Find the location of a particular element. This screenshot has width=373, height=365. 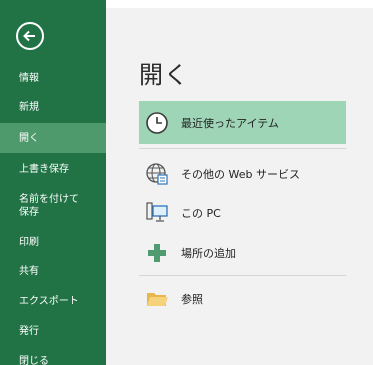

back-button is located at coordinates (30, 36).